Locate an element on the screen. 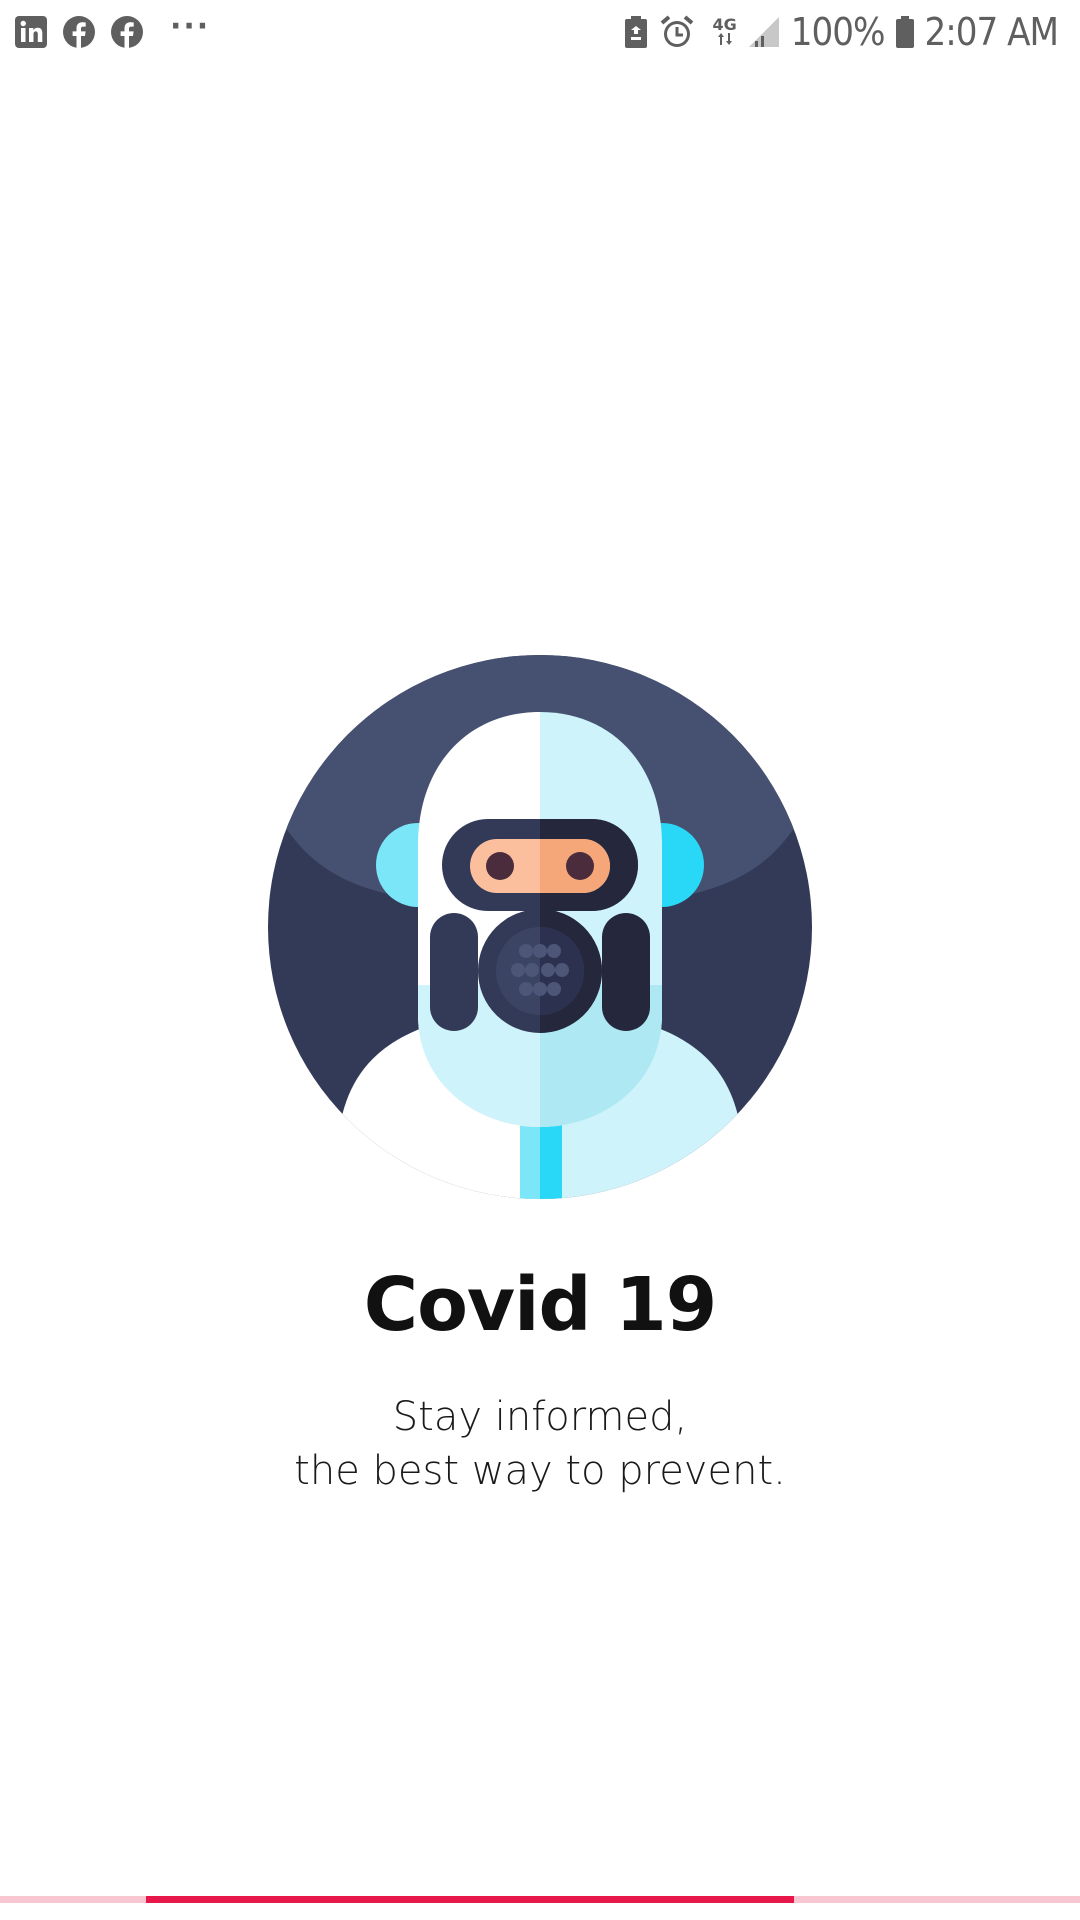  tagline-line-1: Stay informed, is located at coordinates (540, 1417).